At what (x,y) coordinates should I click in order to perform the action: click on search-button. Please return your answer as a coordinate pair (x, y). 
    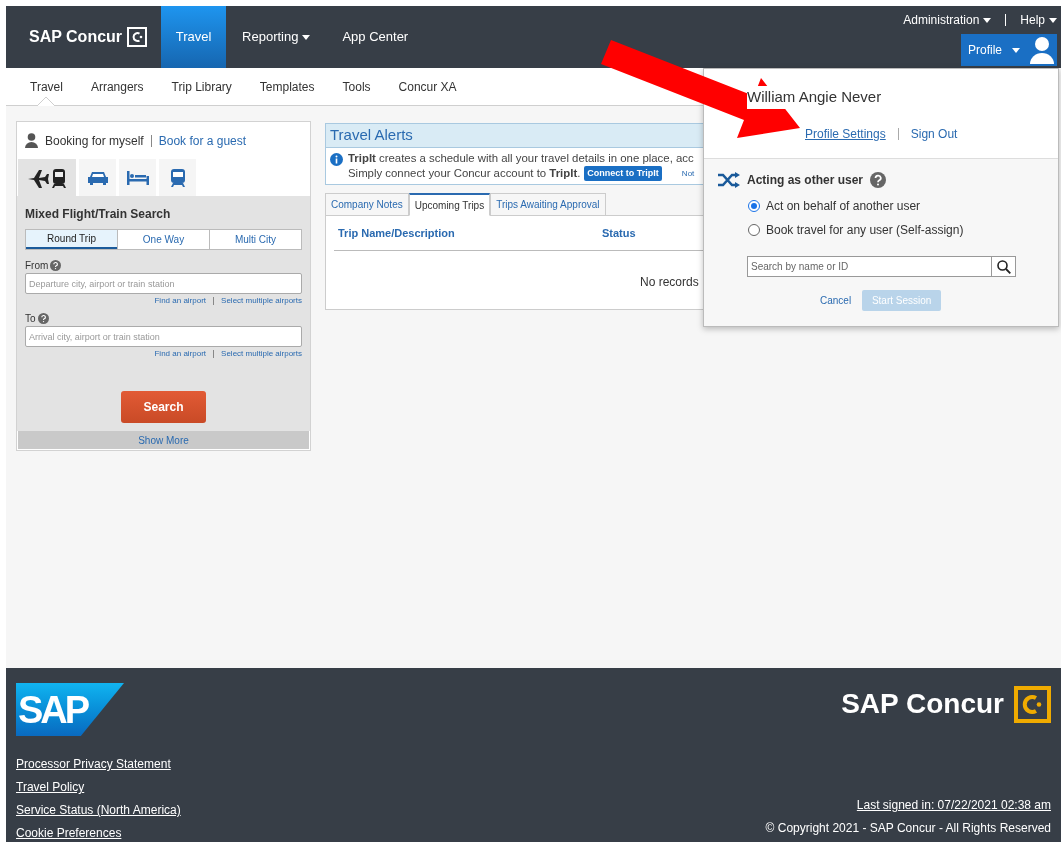
    Looking at the image, I should click on (1004, 266).